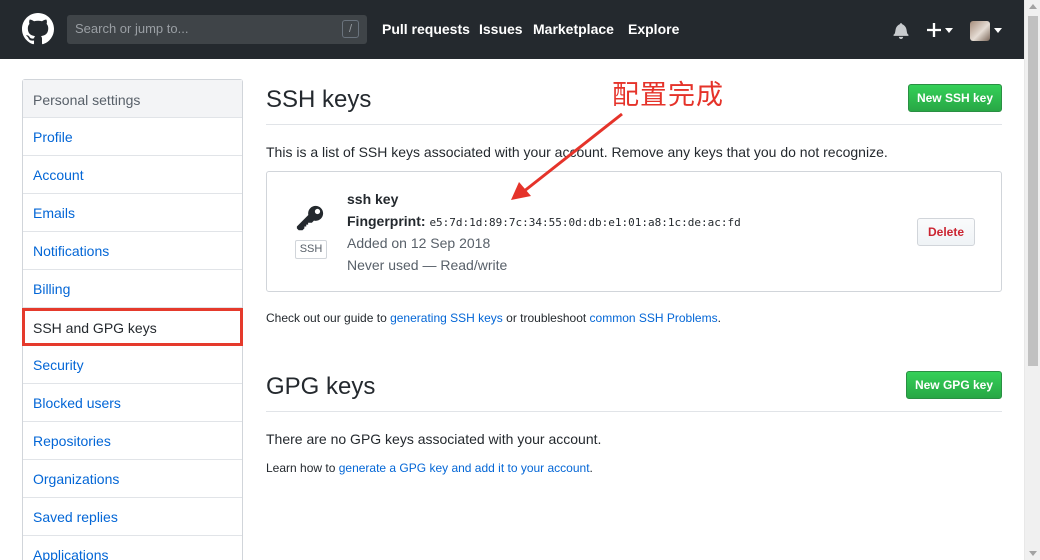 The width and height of the screenshot is (1040, 560). I want to click on plus-icon, so click(934, 30).